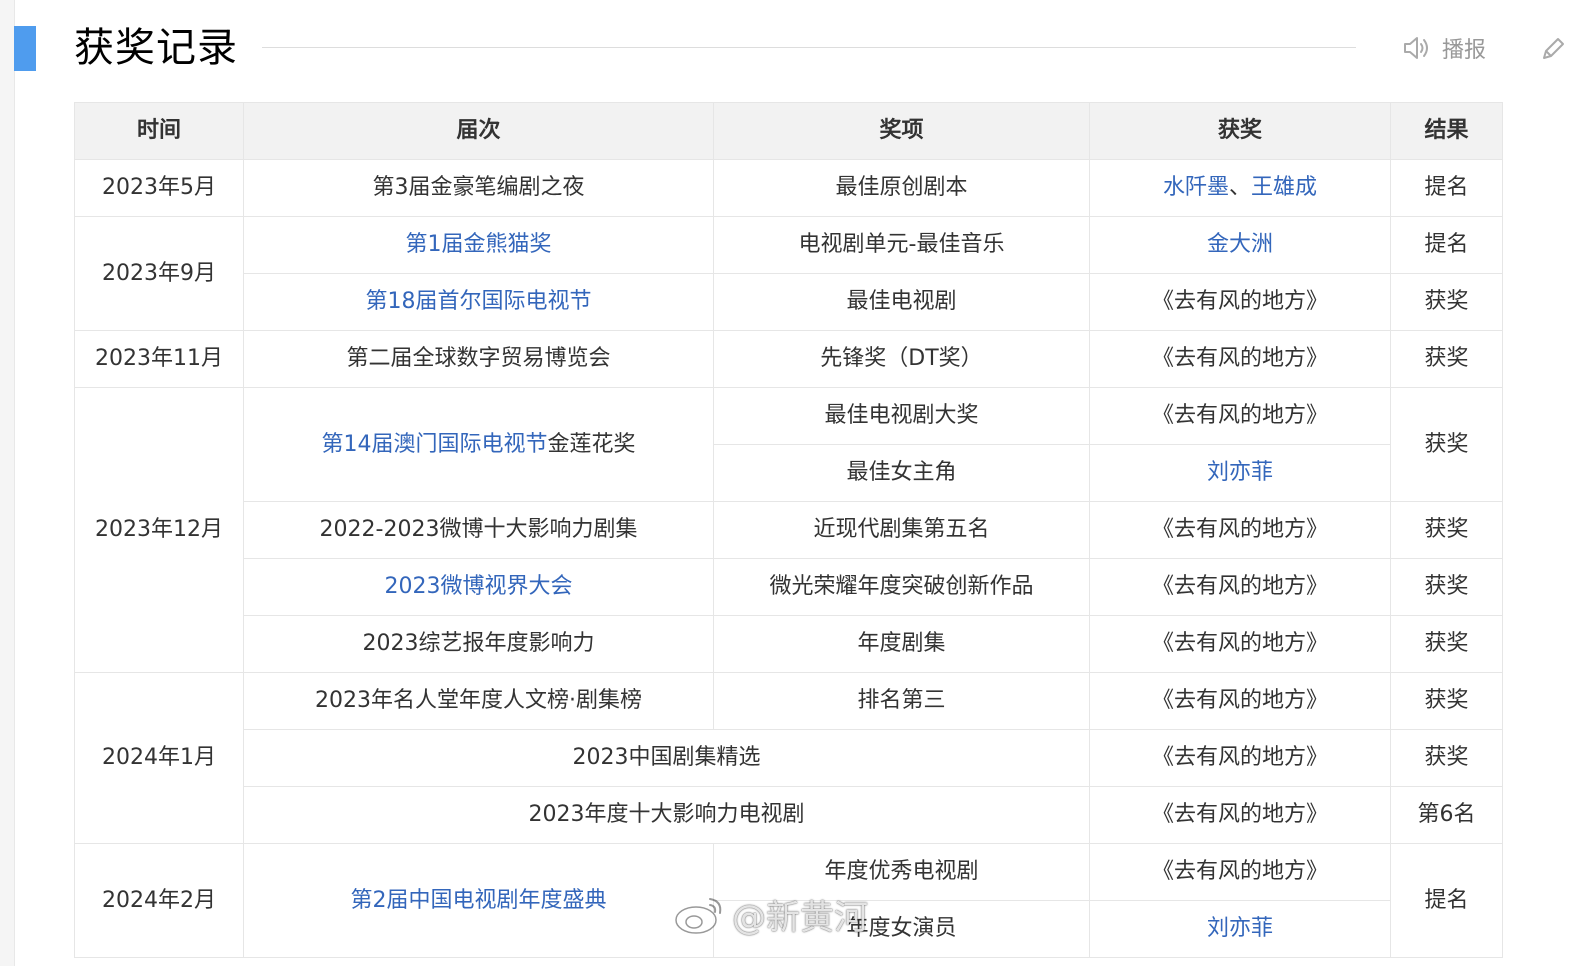  I want to click on session-link: 第1届金熊猫奖, so click(479, 244).